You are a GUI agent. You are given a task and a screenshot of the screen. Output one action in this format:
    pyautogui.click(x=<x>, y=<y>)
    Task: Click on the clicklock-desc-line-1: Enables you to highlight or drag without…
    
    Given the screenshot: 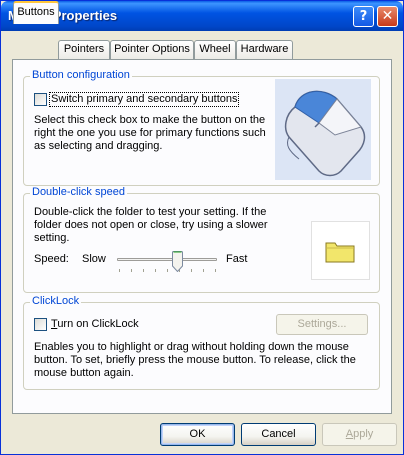 What is the action you would take?
    pyautogui.click(x=191, y=347)
    